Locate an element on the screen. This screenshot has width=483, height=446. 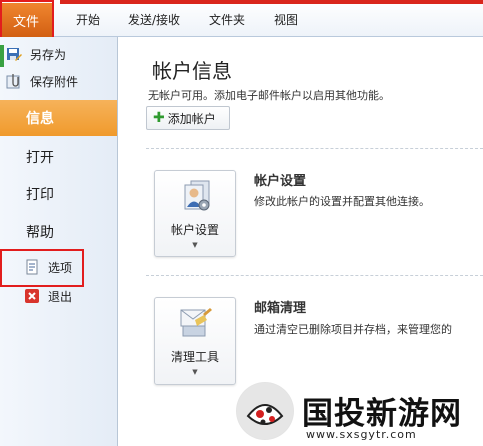
sidebar-item-label: 帮助 is located at coordinates (40, 233).